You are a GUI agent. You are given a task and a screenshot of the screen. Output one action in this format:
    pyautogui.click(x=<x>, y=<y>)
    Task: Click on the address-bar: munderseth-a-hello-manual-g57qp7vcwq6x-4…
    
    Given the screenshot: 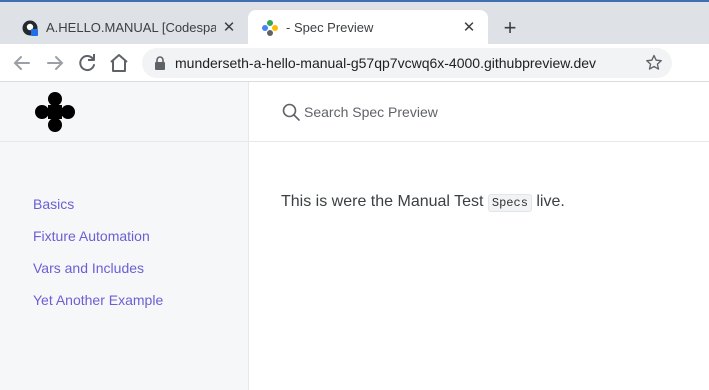 What is the action you would take?
    pyautogui.click(x=407, y=63)
    